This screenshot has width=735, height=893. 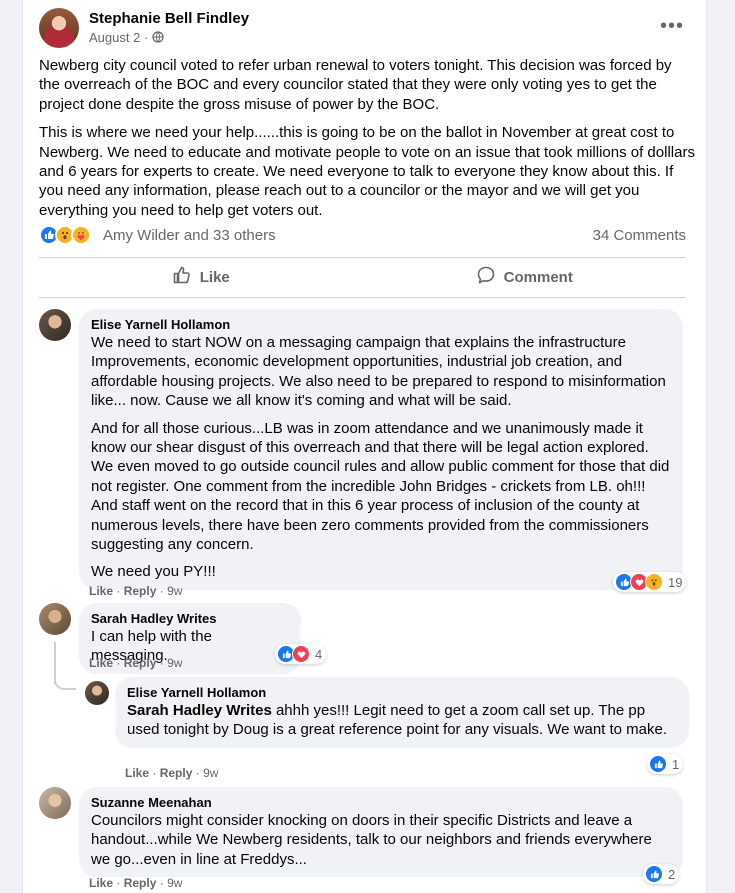 What do you see at coordinates (169, 18) in the screenshot?
I see `author-name: Stephanie Bell Findley` at bounding box center [169, 18].